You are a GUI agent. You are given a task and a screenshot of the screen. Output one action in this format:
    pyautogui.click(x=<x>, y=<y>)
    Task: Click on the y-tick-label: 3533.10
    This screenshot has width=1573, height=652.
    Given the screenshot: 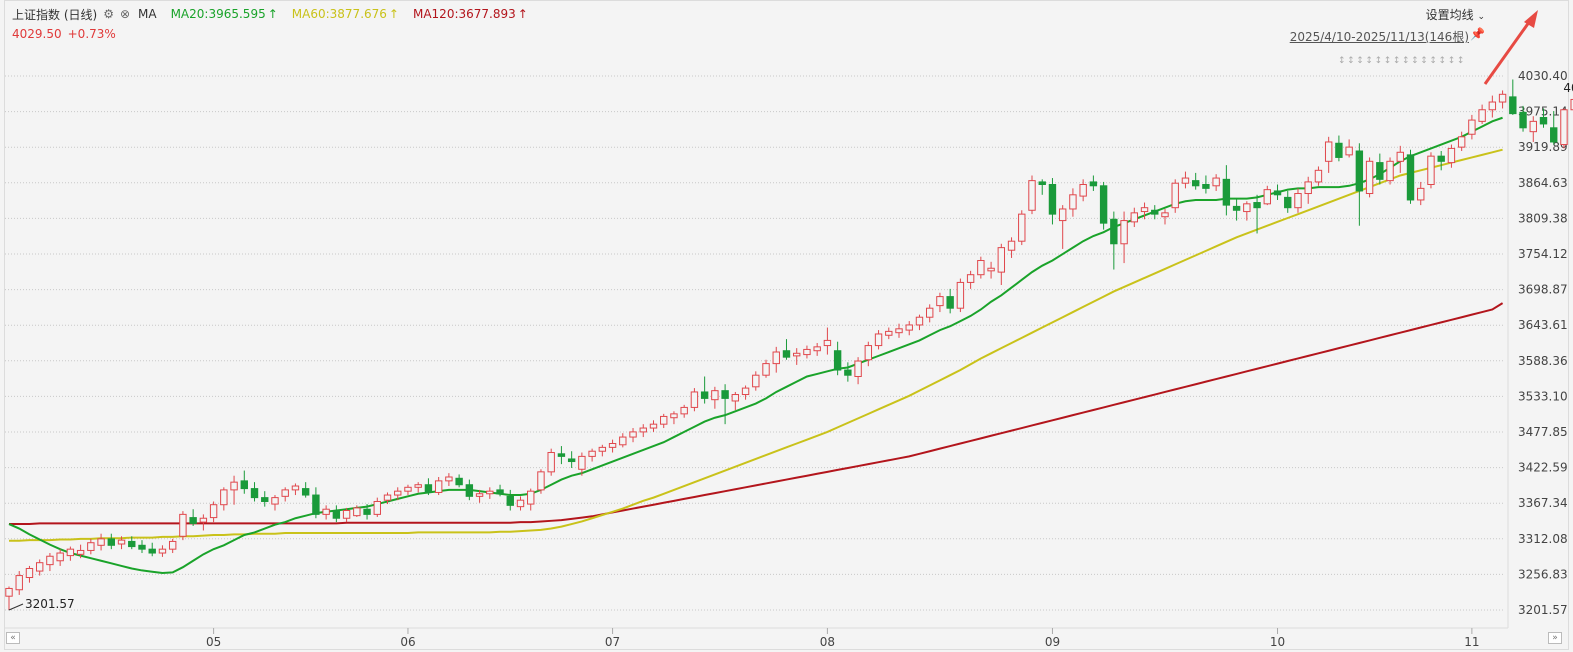 What is the action you would take?
    pyautogui.click(x=1543, y=396)
    